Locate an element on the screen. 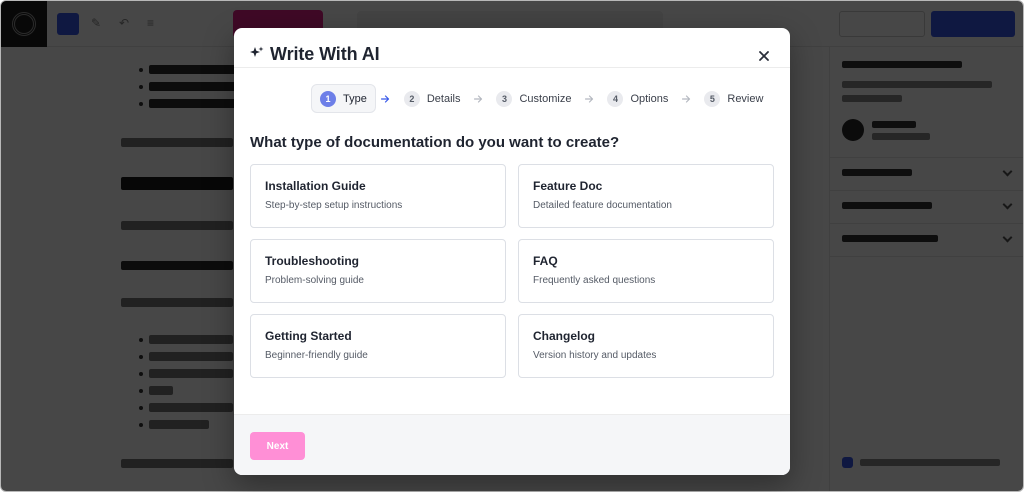 The height and width of the screenshot is (492, 1024). step-details: 2 Details is located at coordinates (432, 98).